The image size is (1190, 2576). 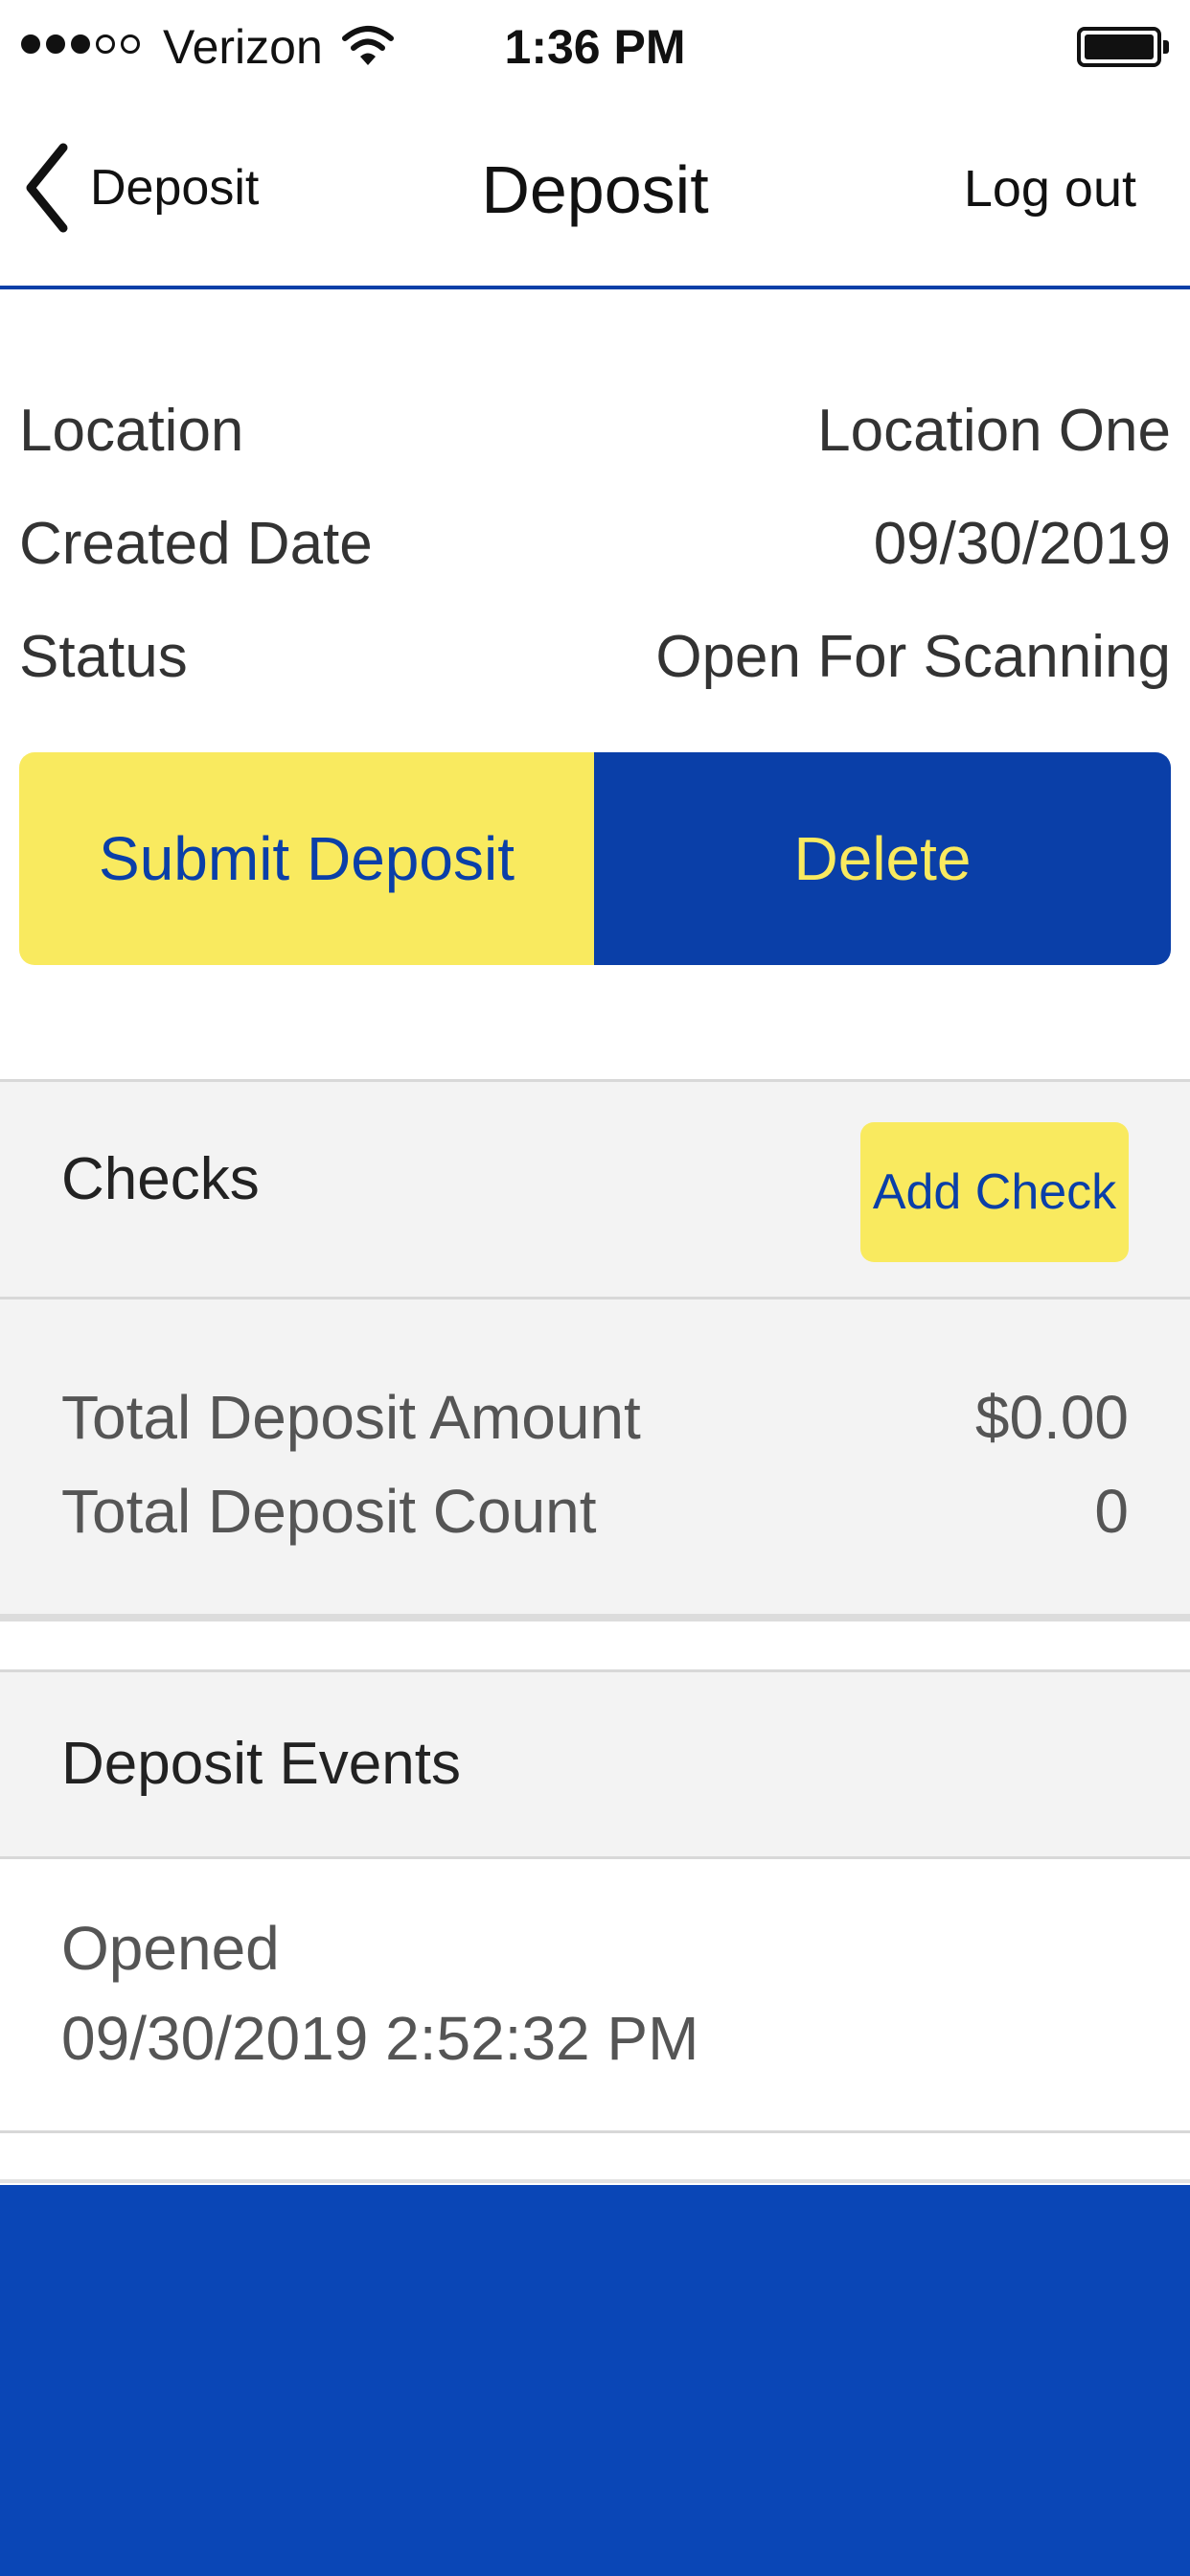 What do you see at coordinates (1051, 1417) in the screenshot?
I see `total-amount-value: $0.00` at bounding box center [1051, 1417].